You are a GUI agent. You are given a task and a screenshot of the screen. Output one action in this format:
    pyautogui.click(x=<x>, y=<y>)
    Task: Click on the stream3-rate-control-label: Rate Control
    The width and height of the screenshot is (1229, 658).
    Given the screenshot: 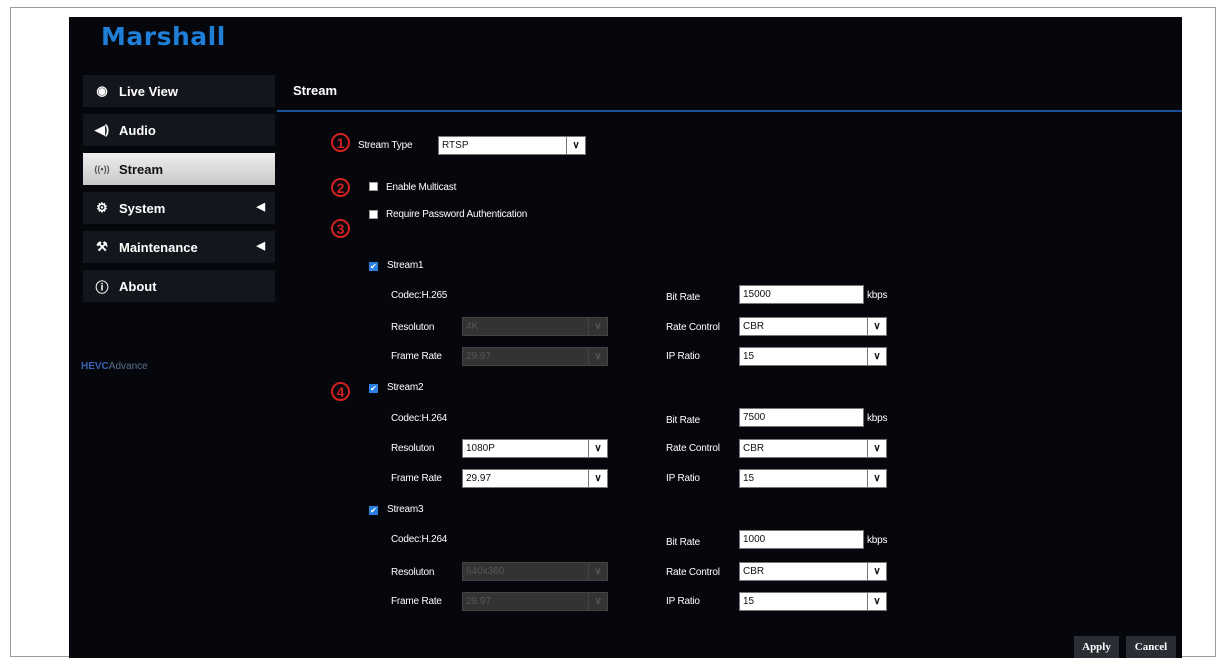 What is the action you would take?
    pyautogui.click(x=693, y=572)
    